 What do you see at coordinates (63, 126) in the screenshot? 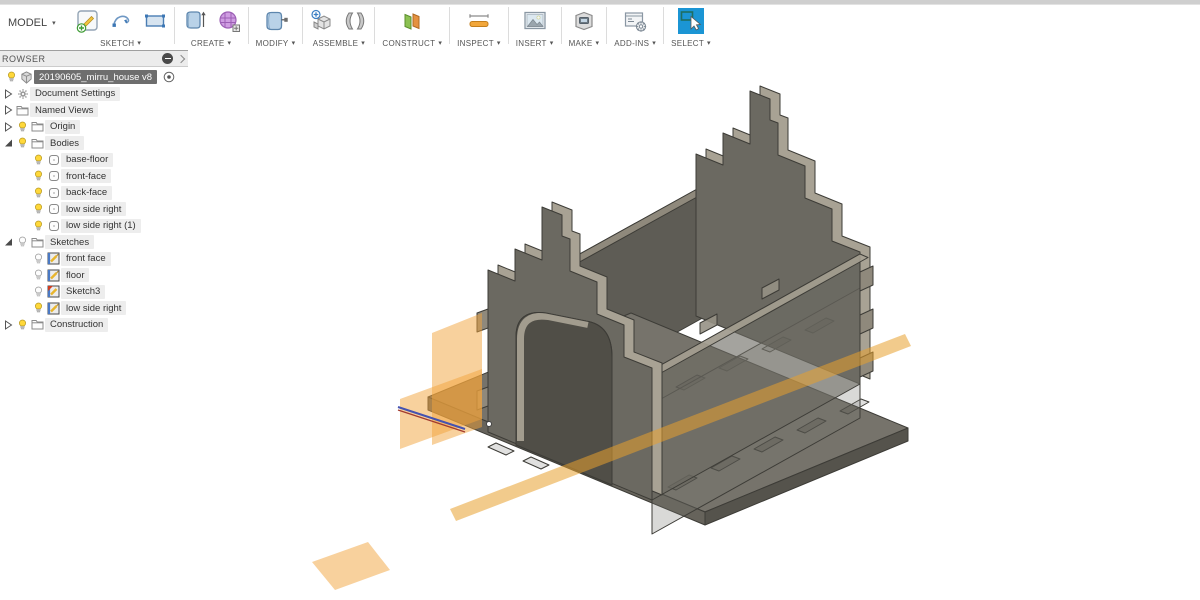
I see `browser-item-label: Origin` at bounding box center [63, 126].